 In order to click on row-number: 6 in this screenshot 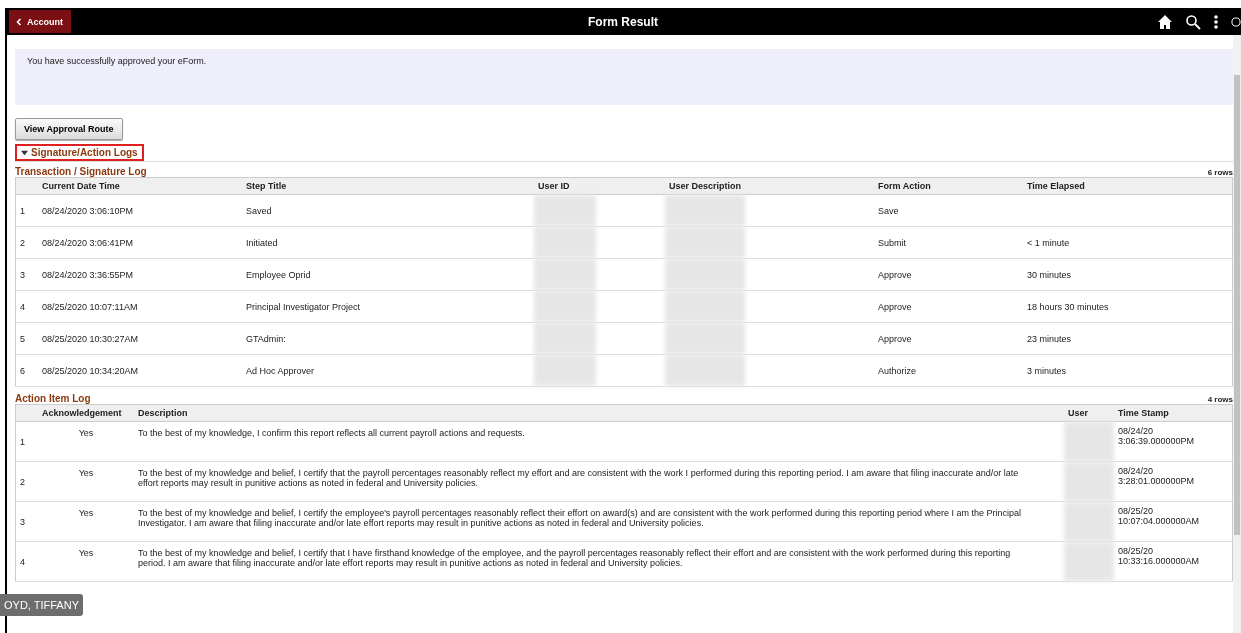, I will do `click(22, 370)`.